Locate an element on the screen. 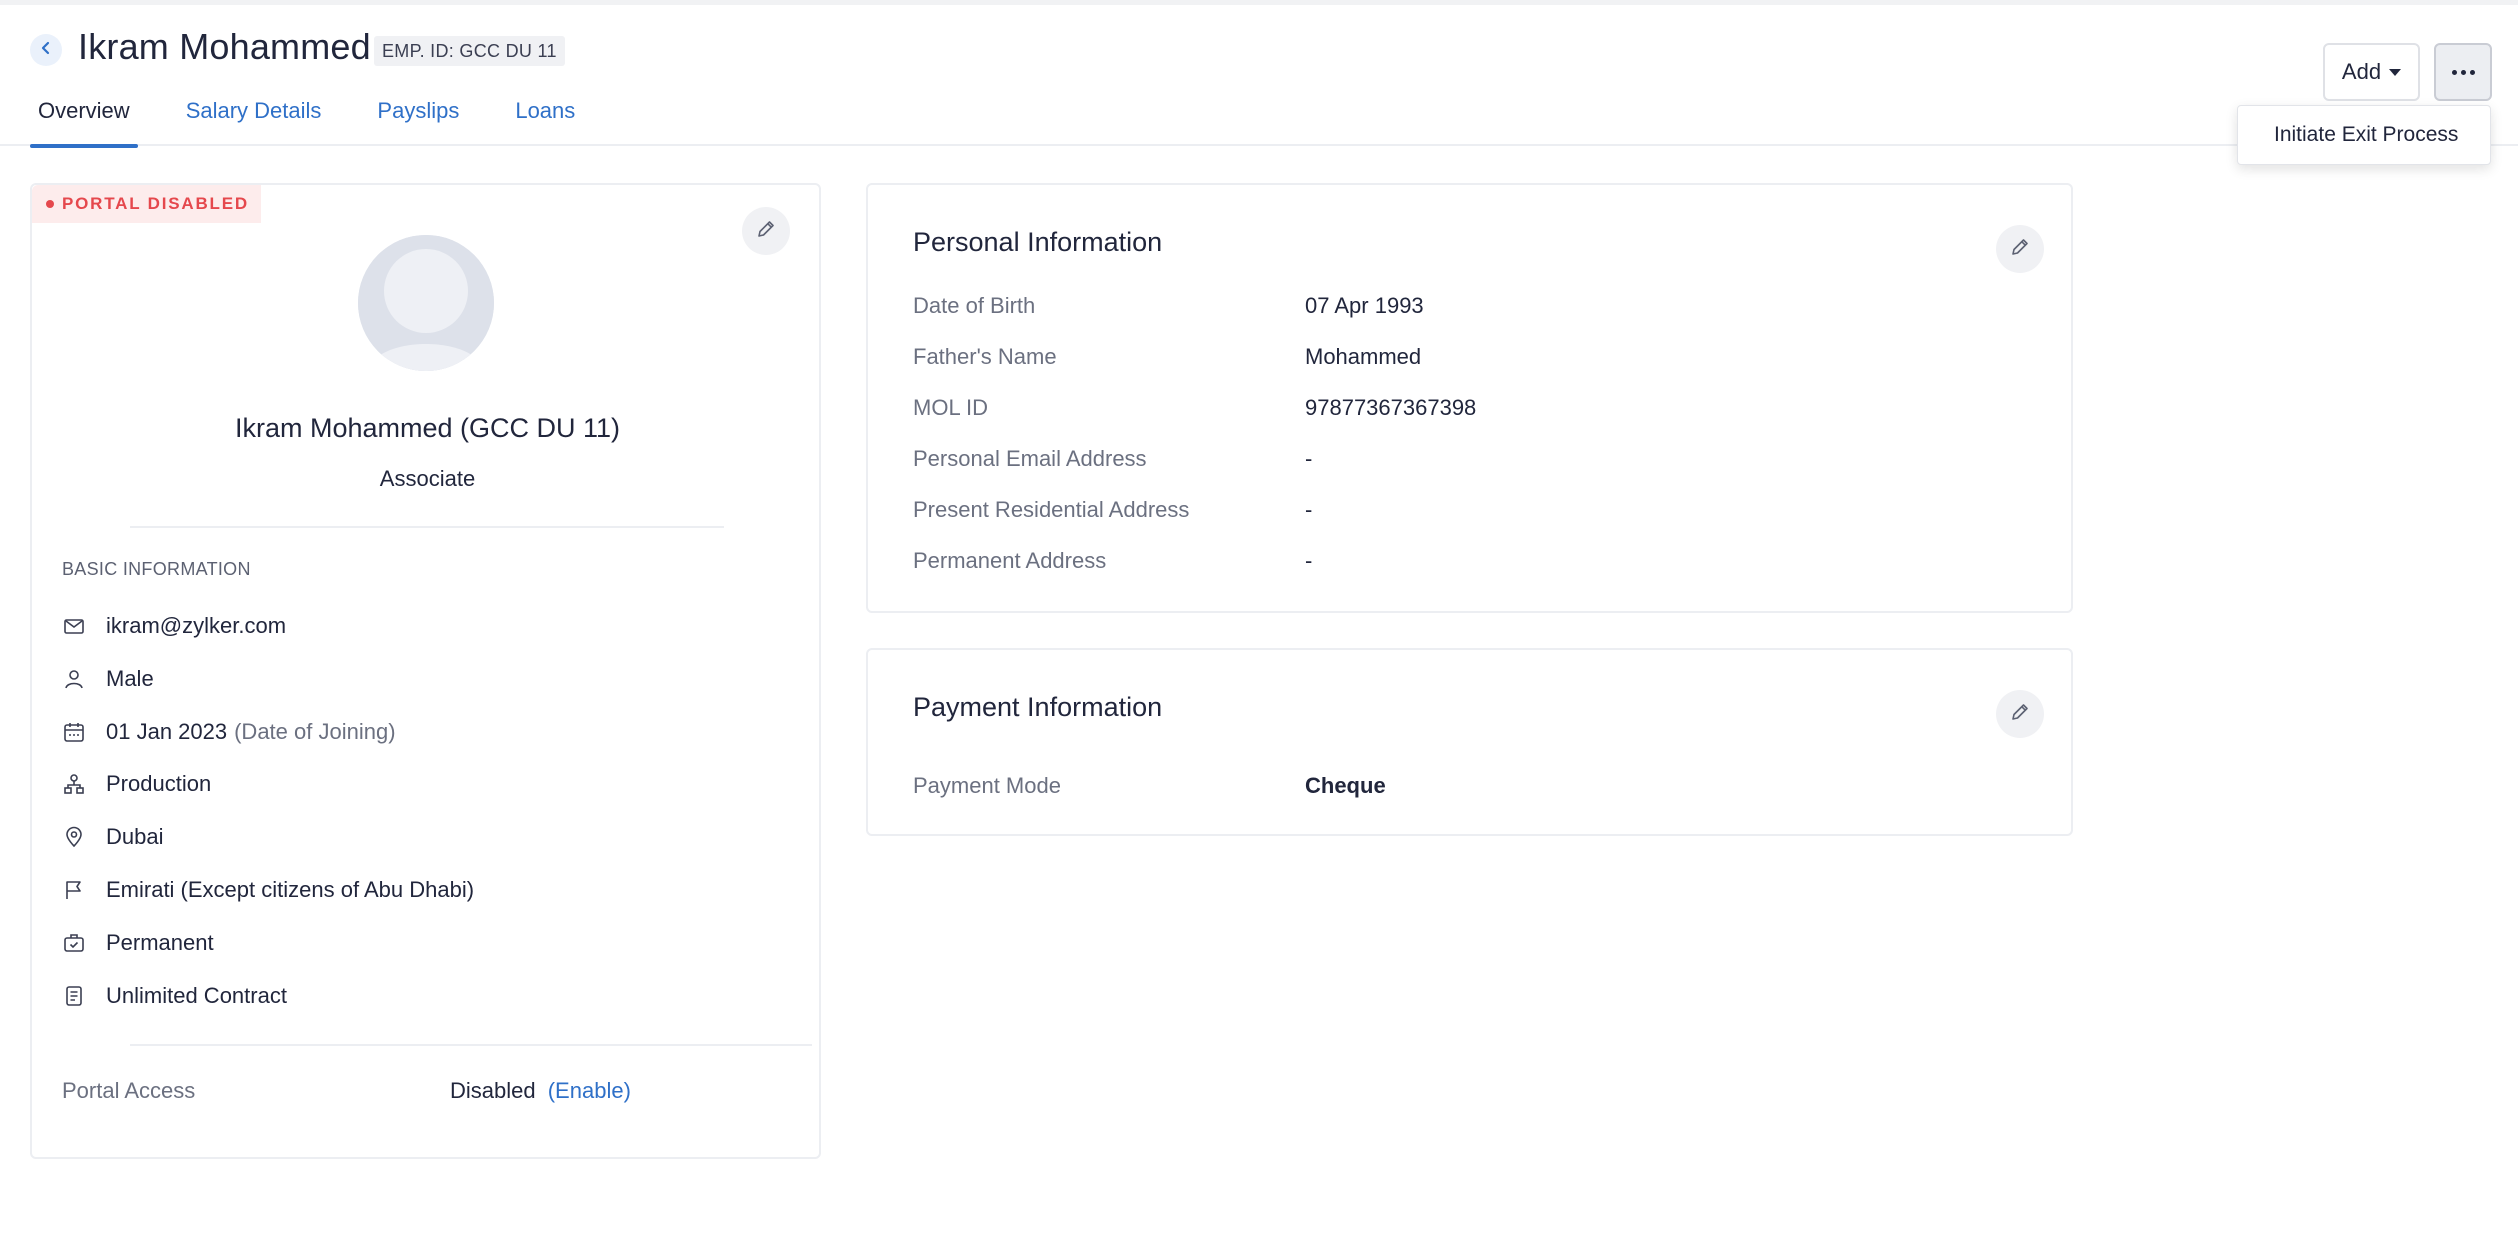 This screenshot has height=1254, width=2518. joining-date-row: 01 Jan 2023 (Date of Joining) is located at coordinates (229, 732).